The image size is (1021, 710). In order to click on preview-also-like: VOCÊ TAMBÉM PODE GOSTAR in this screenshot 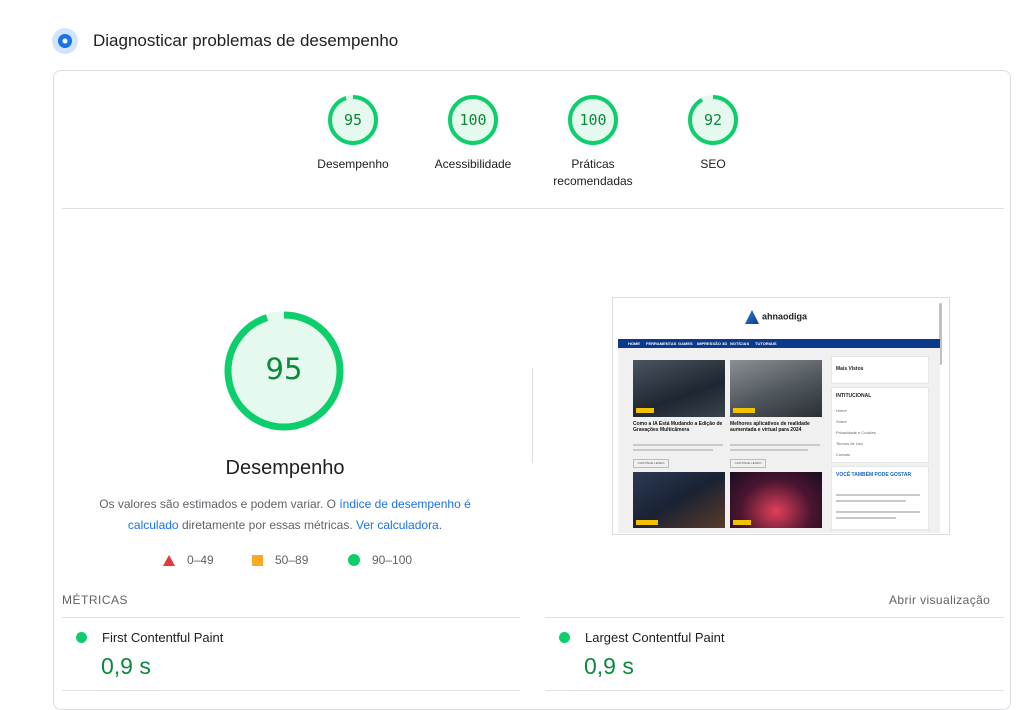, I will do `click(874, 475)`.